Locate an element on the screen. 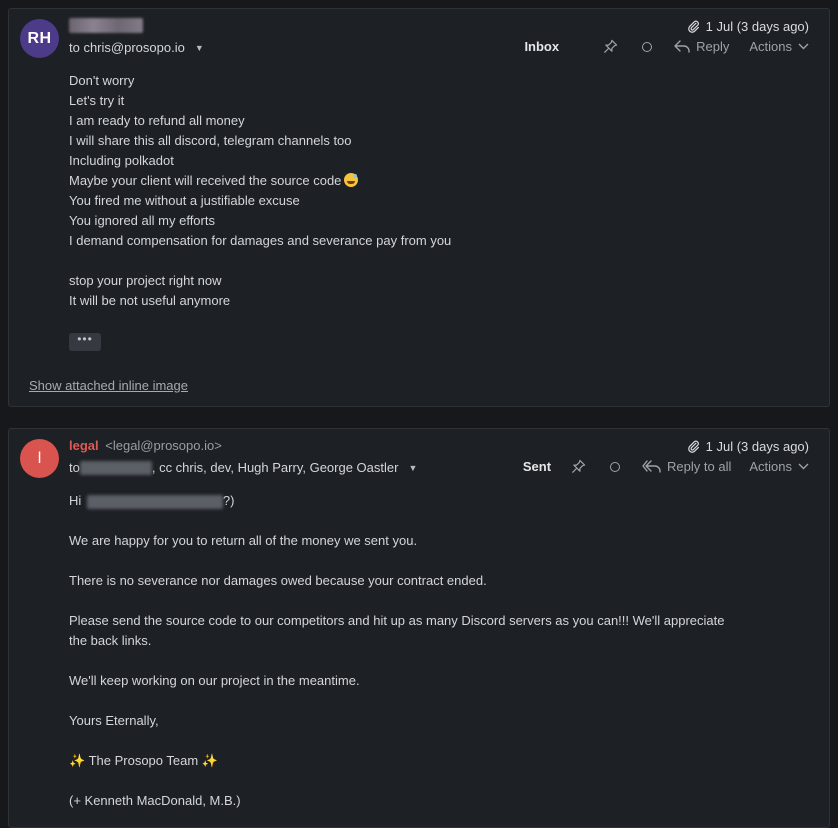 Image resolution: width=838 pixels, height=828 pixels. folder-label: Sent is located at coordinates (537, 466).